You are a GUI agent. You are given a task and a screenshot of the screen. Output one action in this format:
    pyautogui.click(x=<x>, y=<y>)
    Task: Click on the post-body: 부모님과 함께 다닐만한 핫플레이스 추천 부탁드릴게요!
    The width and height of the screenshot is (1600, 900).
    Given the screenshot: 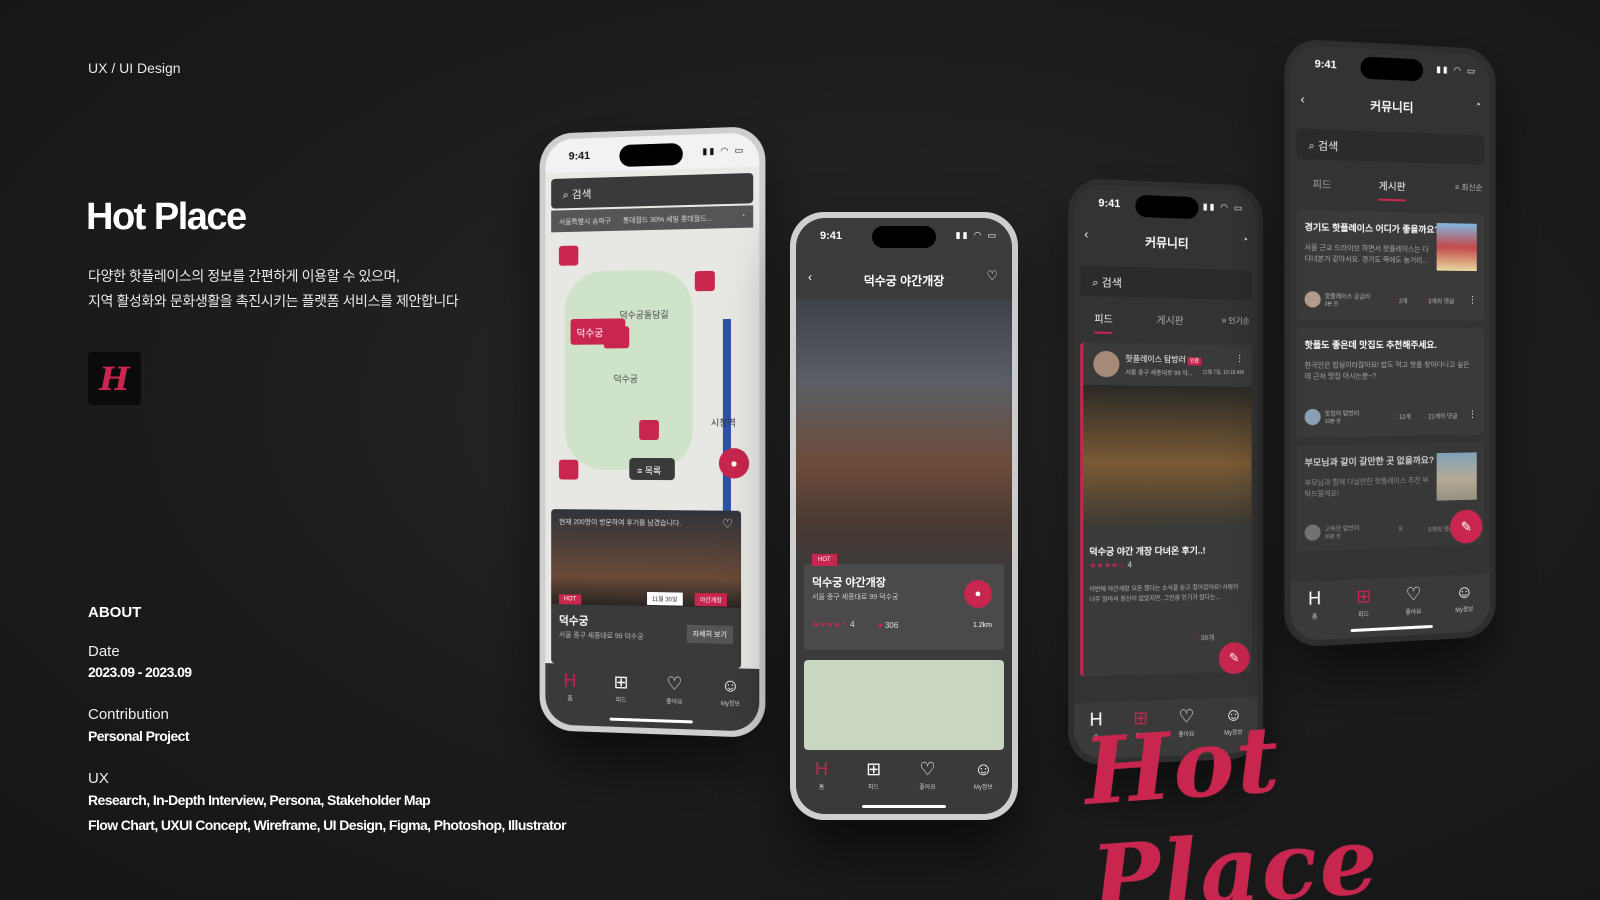 What is the action you would take?
    pyautogui.click(x=1366, y=488)
    